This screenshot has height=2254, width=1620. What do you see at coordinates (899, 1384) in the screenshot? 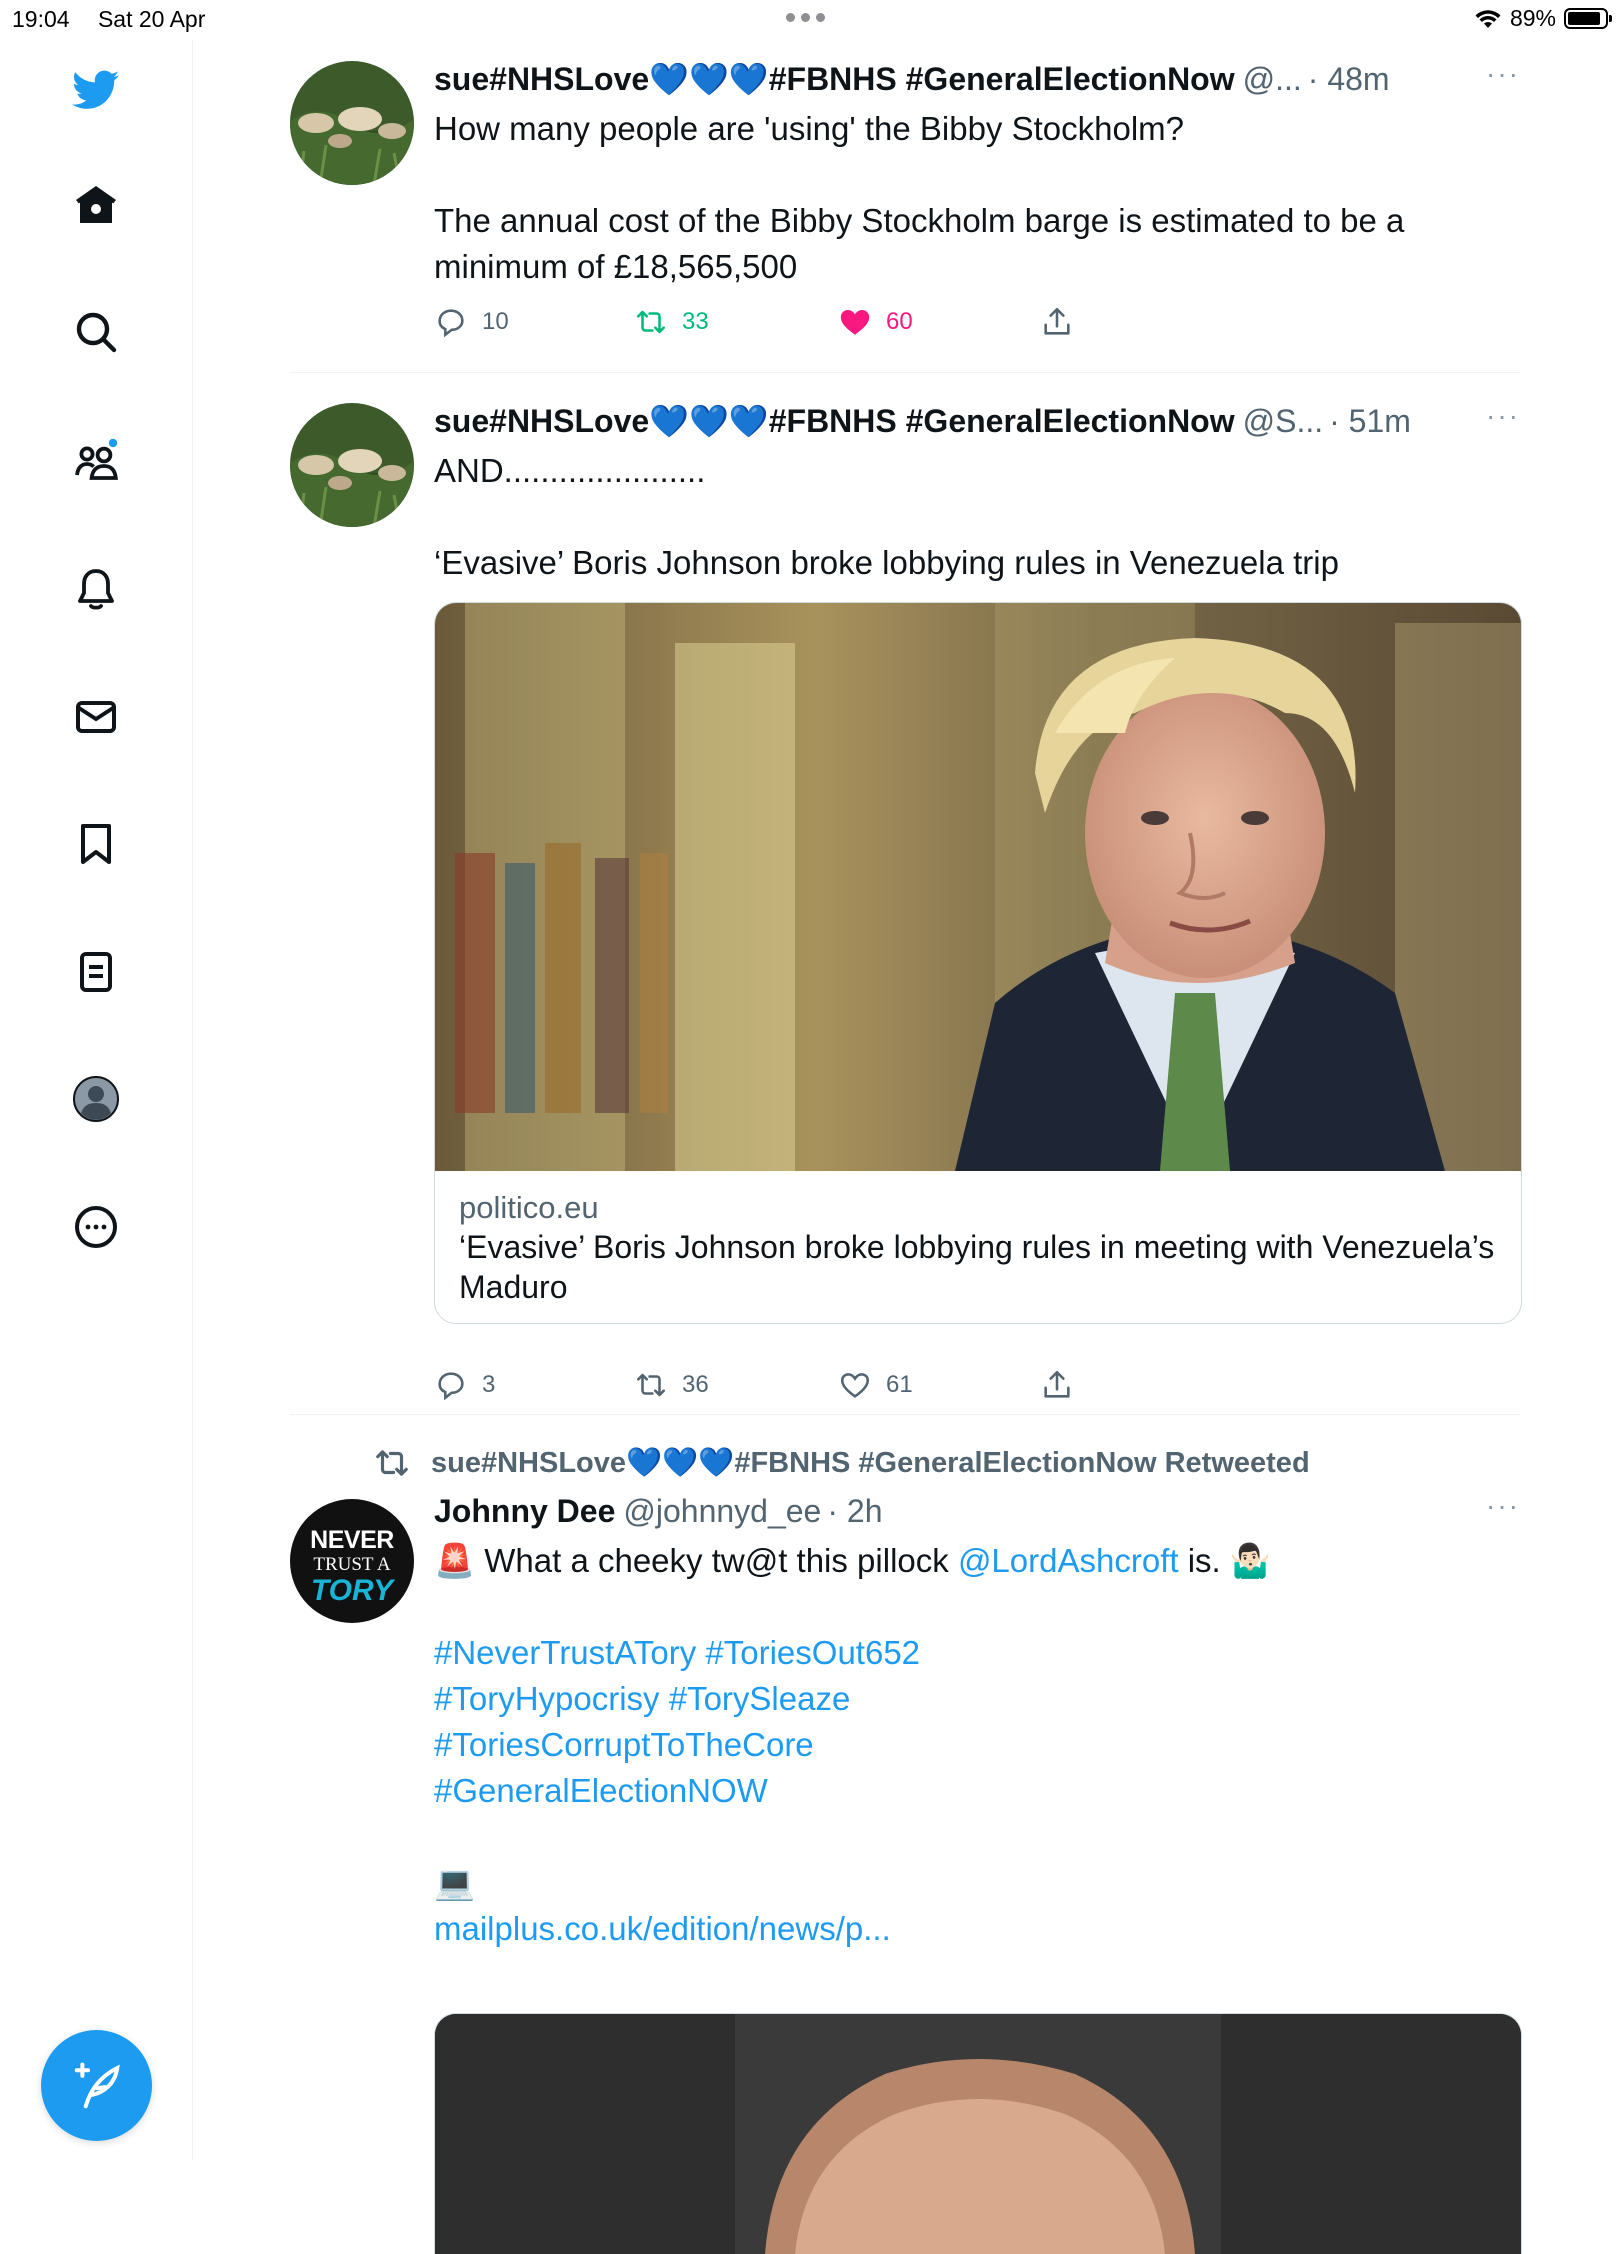
I see `like-count: 61` at bounding box center [899, 1384].